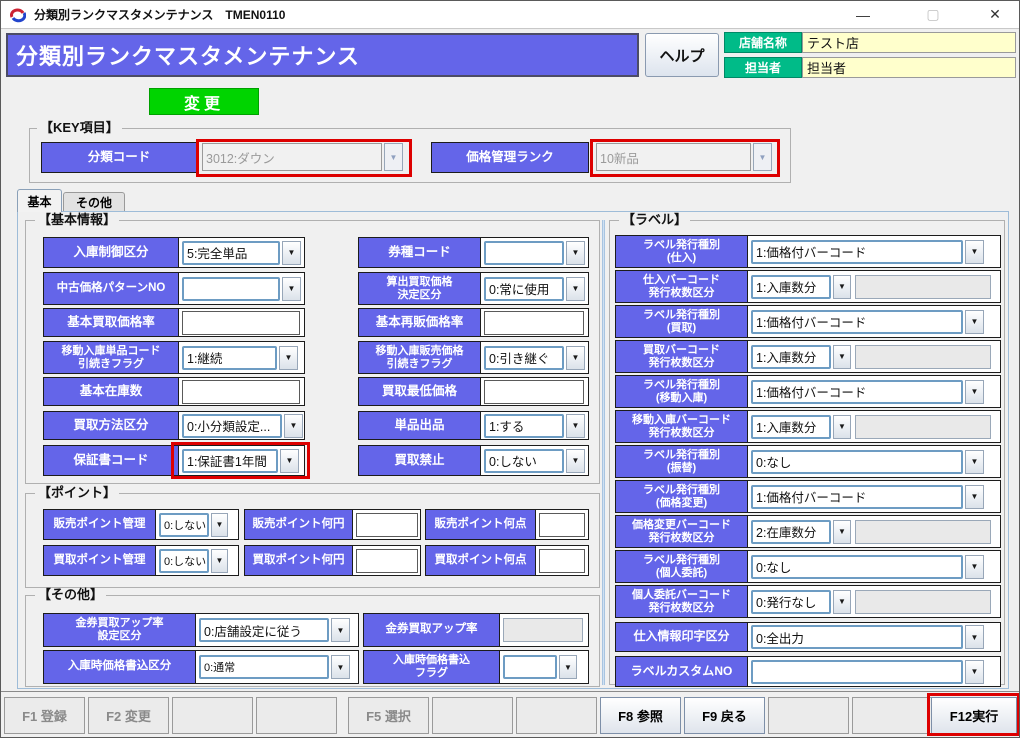  What do you see at coordinates (534, 322) in the screenshot?
I see `base-resale-rate-input` at bounding box center [534, 322].